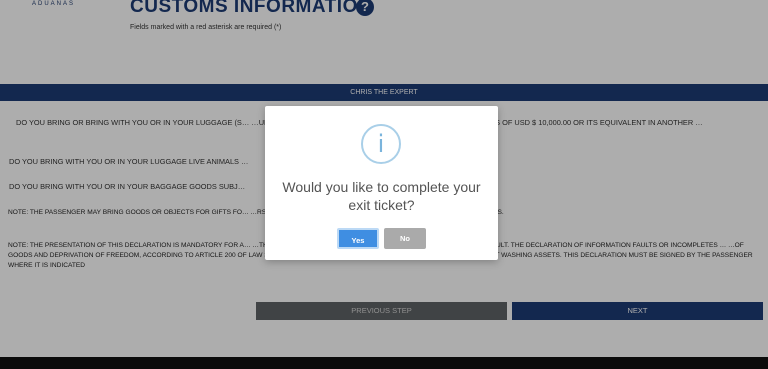 The height and width of the screenshot is (369, 768). What do you see at coordinates (358, 238) in the screenshot?
I see `yes-button: Yes` at bounding box center [358, 238].